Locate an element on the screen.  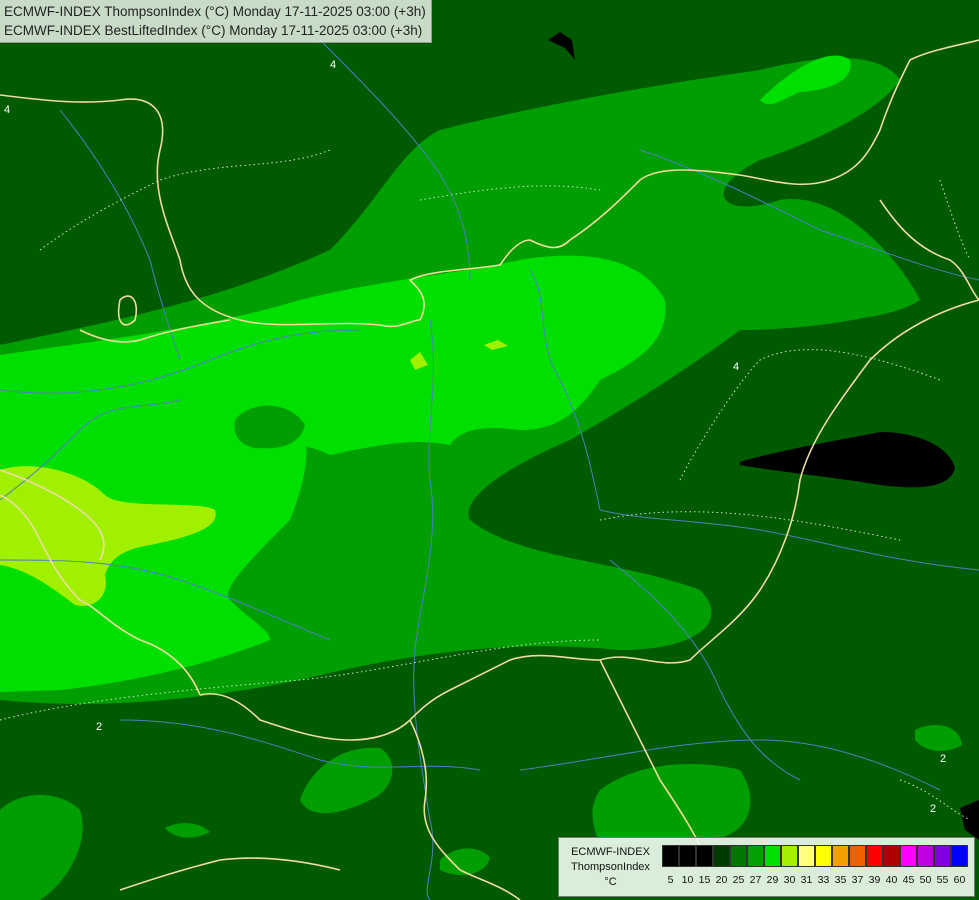
legend-tick-label: 33 is located at coordinates (823, 880).